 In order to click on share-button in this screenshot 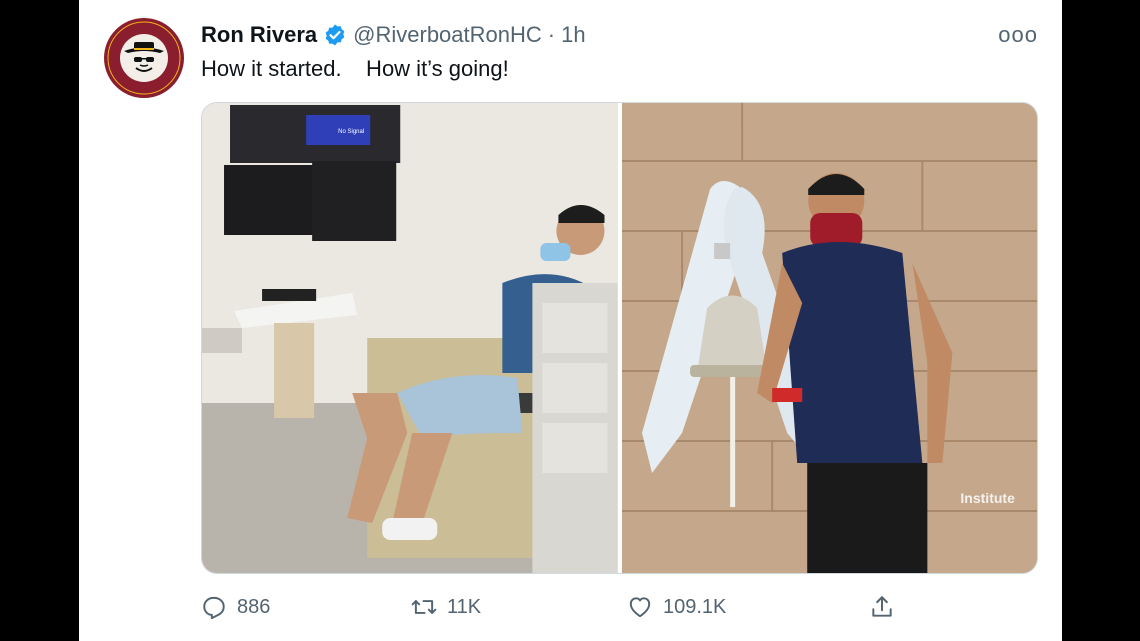, I will do `click(882, 607)`.